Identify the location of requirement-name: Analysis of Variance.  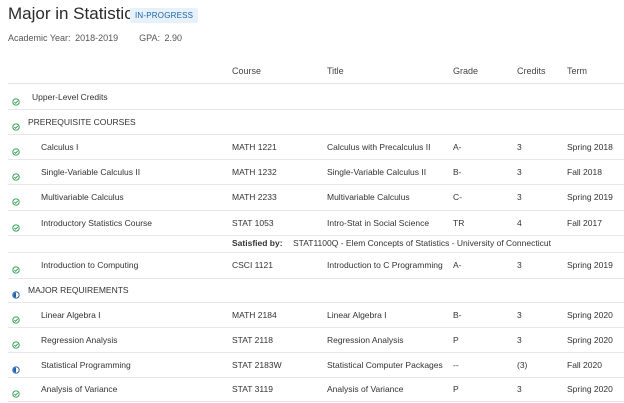
(79, 389).